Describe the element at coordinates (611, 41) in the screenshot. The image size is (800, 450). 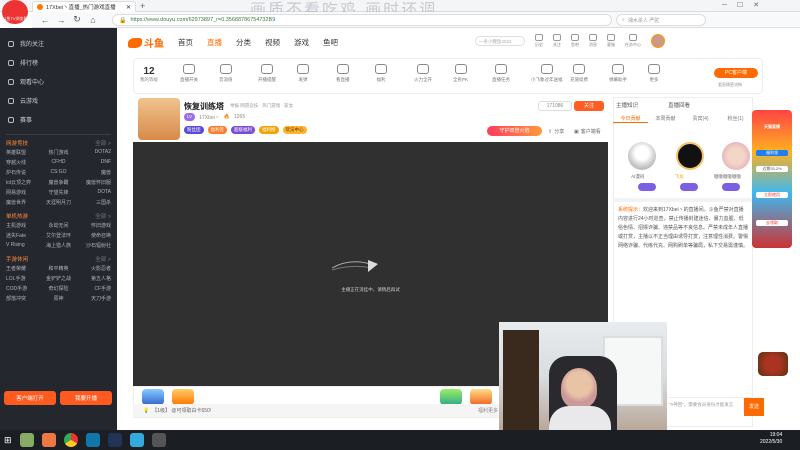
I see `service-button: 客服` at that location.